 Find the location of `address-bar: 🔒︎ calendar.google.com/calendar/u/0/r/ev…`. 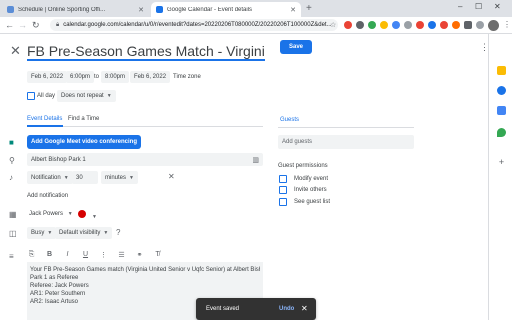

address-bar: 🔒︎ calendar.google.com/calendar/u/0/r/ev… is located at coordinates (194, 25).